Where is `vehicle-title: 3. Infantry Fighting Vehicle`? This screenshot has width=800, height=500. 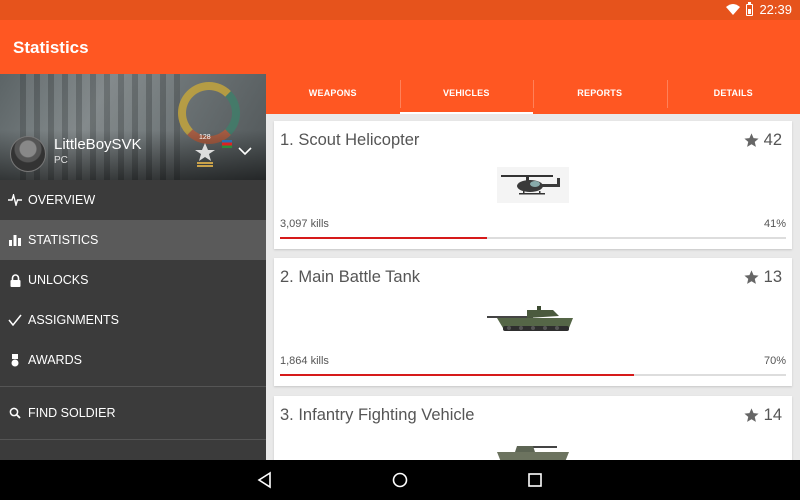
vehicle-title: 3. Infantry Fighting Vehicle is located at coordinates (377, 415).